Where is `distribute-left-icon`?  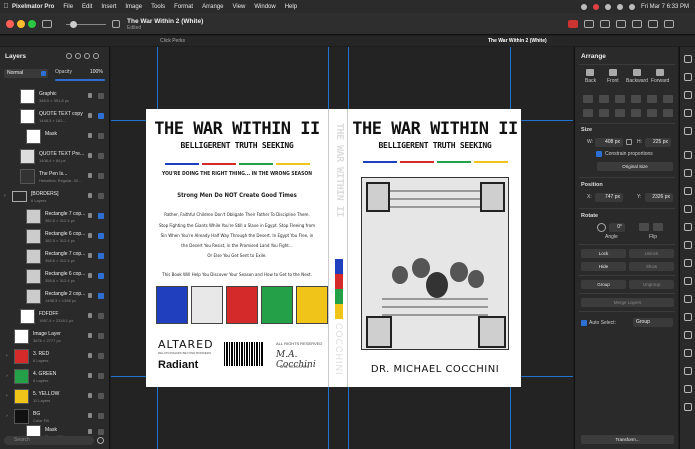
distribute-left-icon is located at coordinates (588, 113).